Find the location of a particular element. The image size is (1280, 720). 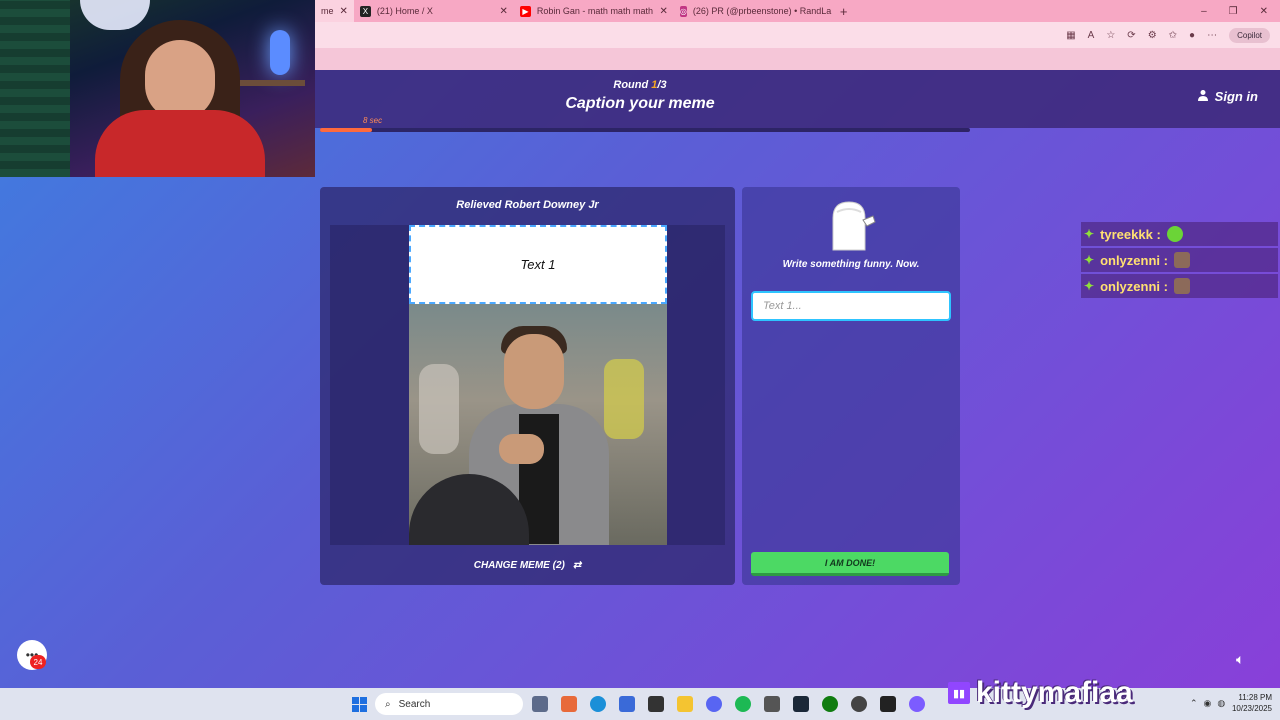

cat-emote-icon is located at coordinates (1181, 260).